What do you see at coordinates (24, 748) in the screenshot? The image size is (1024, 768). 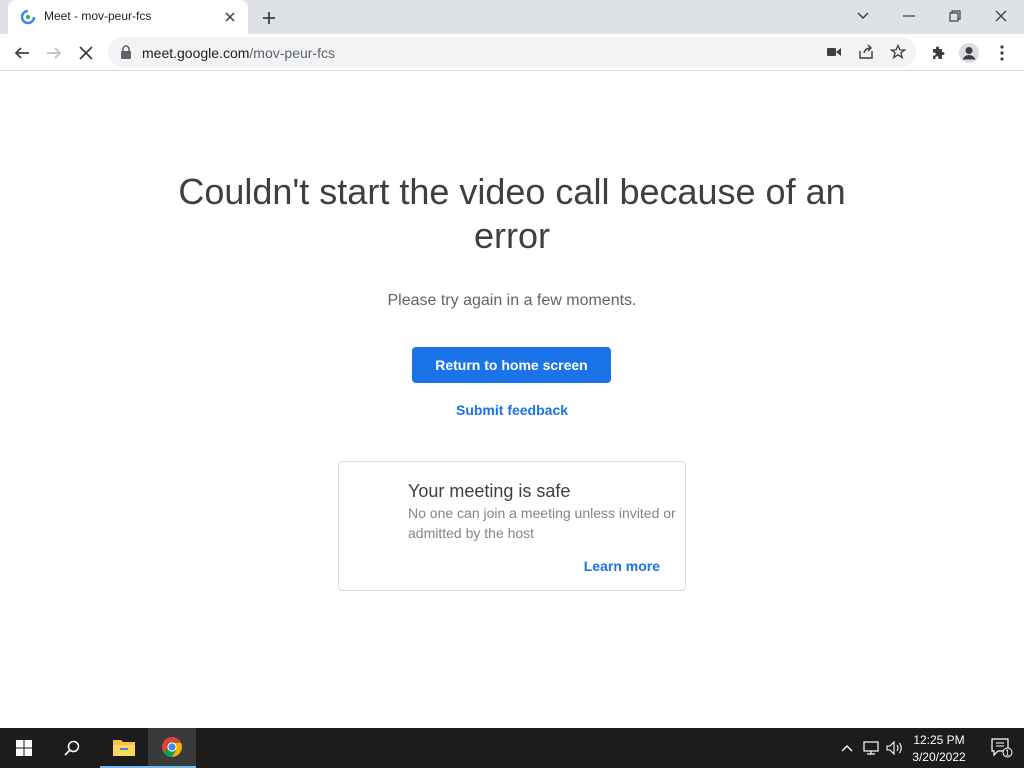 I see `windows-start-icon` at bounding box center [24, 748].